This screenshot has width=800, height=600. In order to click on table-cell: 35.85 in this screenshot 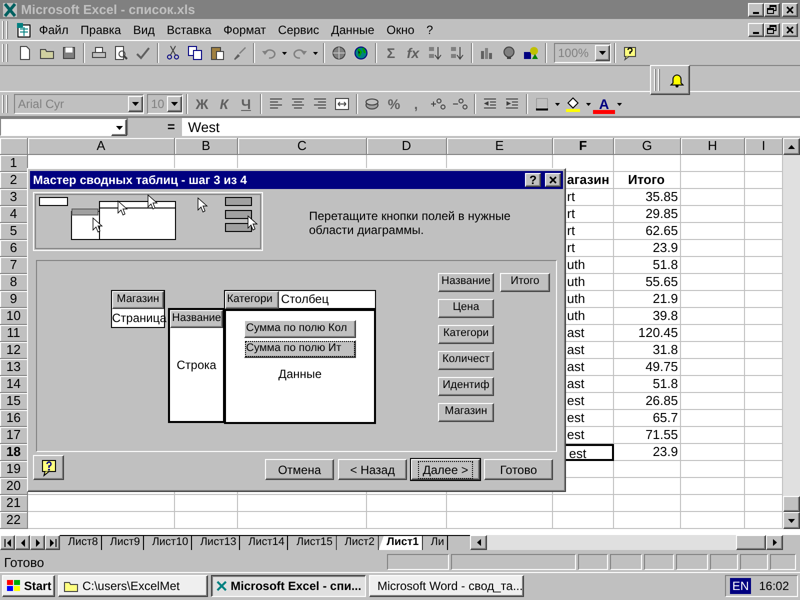, I will do `click(647, 197)`.